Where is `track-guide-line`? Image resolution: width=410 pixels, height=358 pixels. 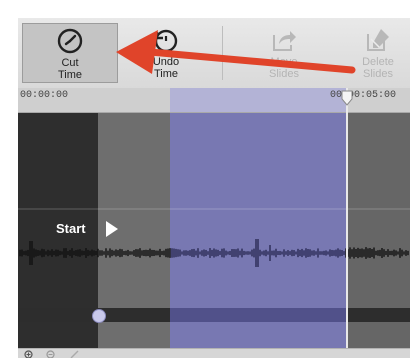
track-guide-line is located at coordinates (214, 209).